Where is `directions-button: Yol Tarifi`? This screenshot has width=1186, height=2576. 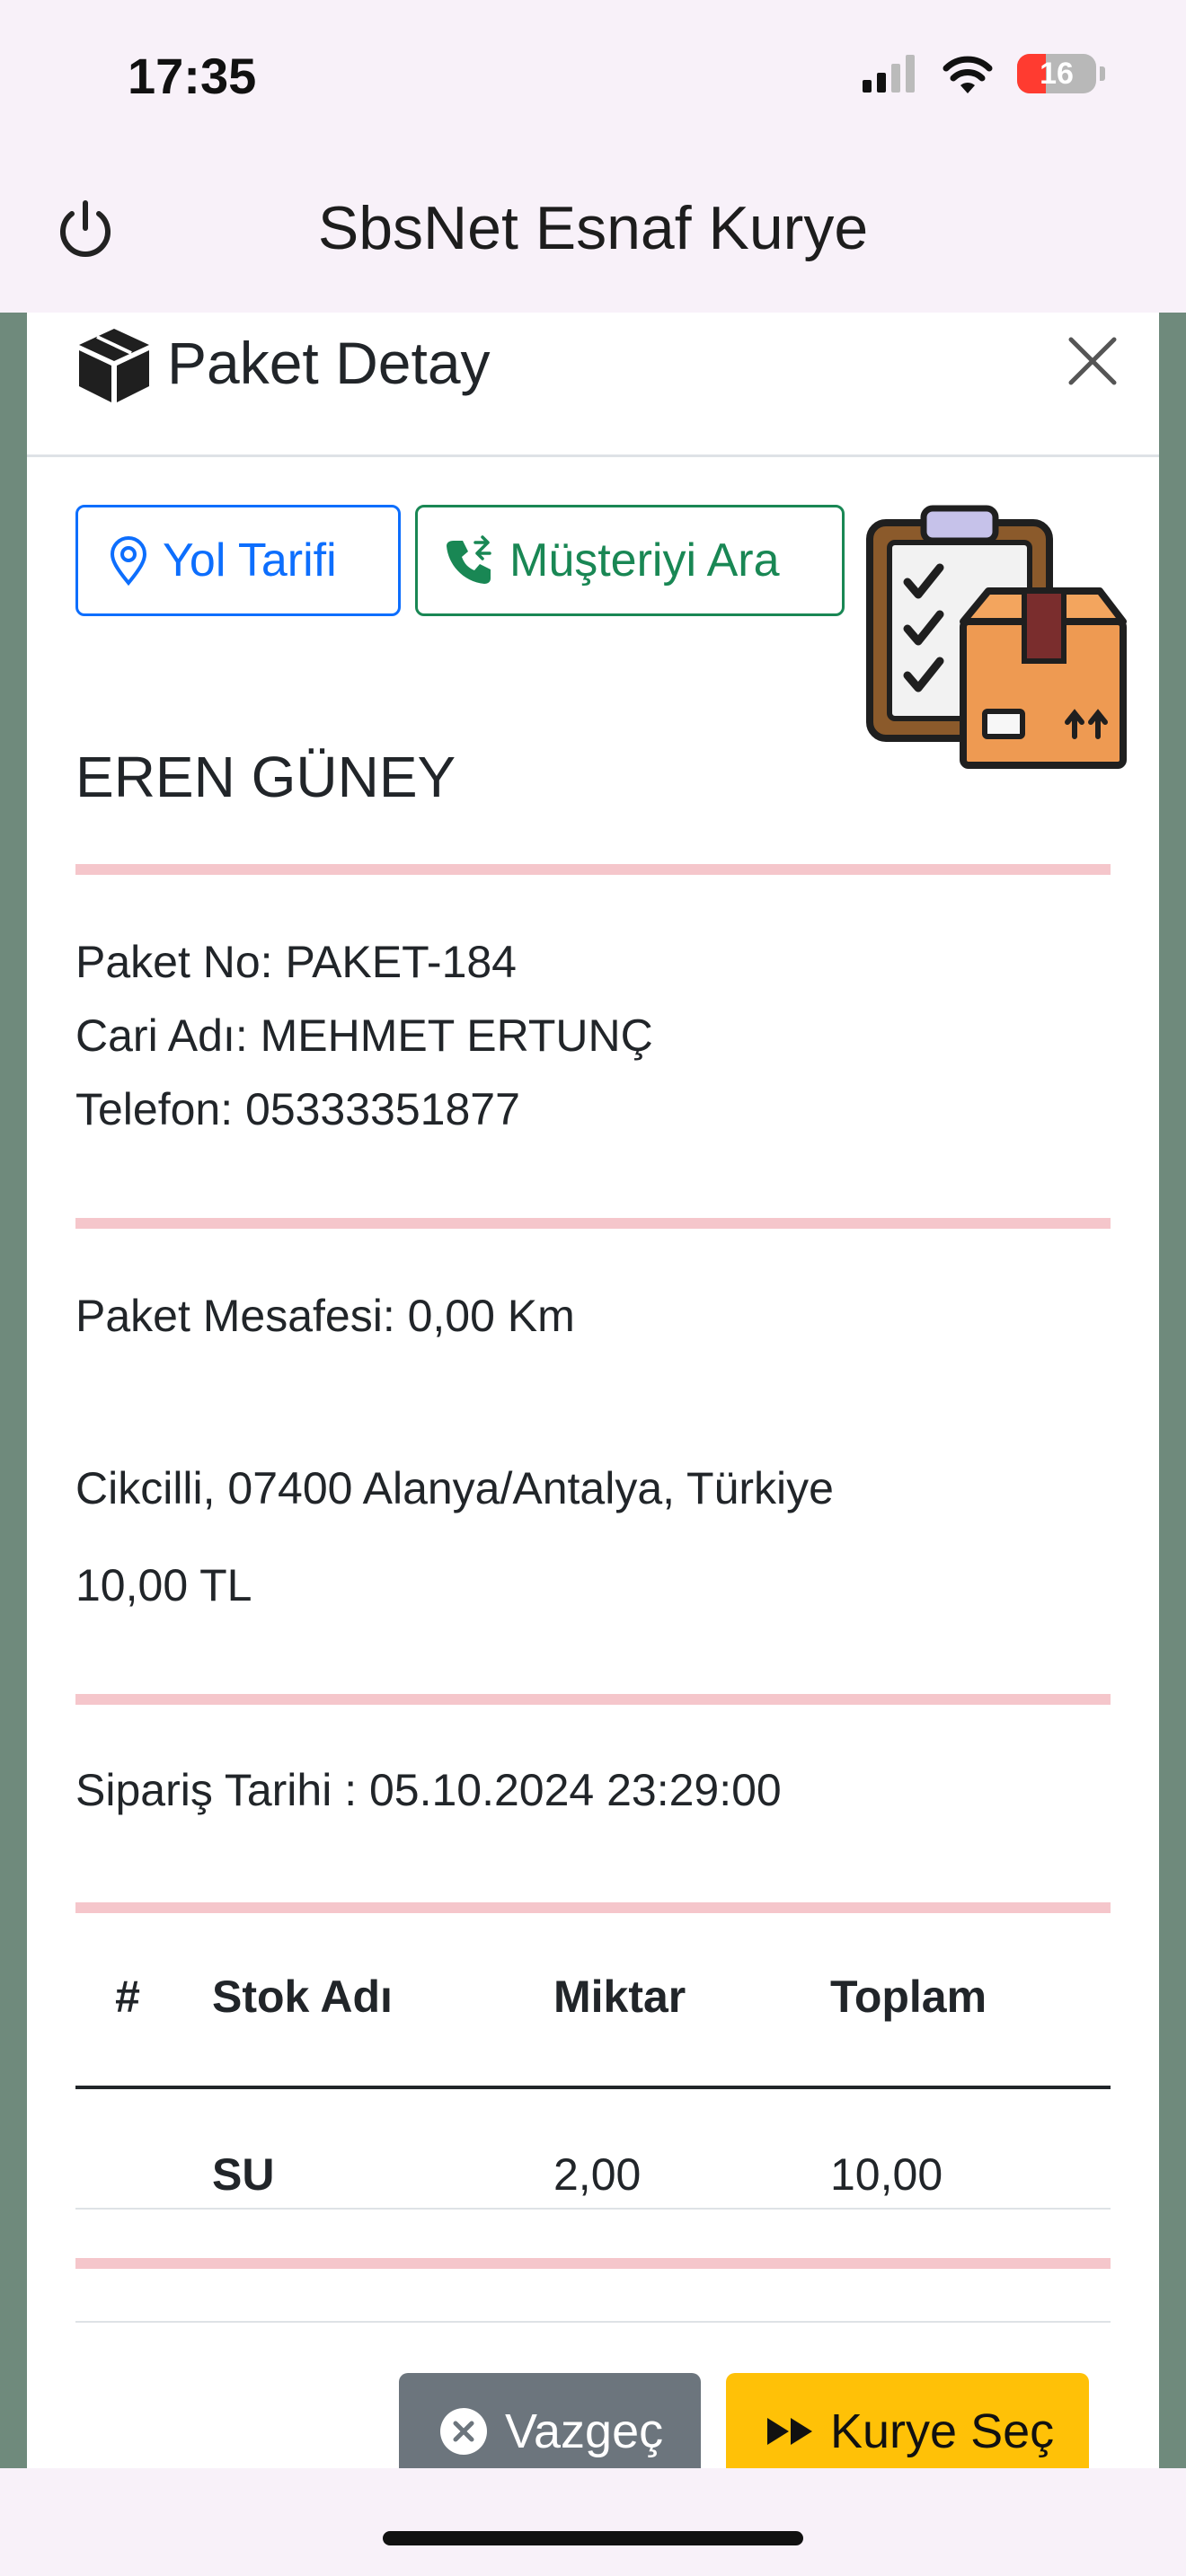 directions-button: Yol Tarifi is located at coordinates (238, 560).